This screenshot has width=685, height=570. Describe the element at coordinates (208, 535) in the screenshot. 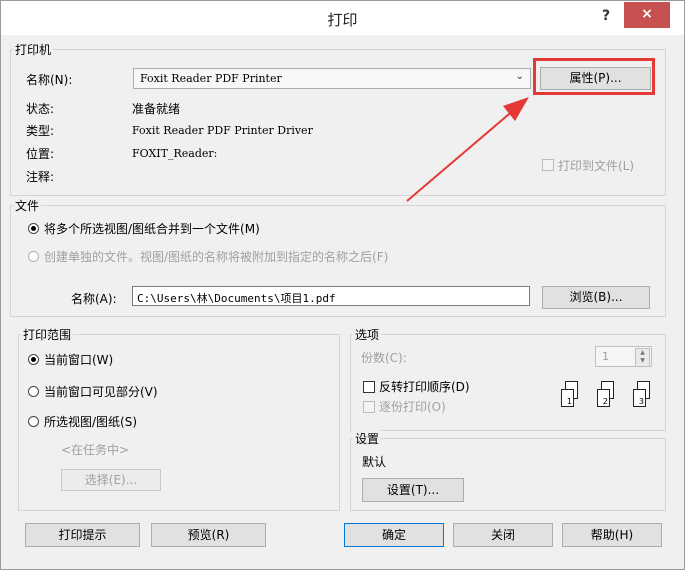

I see `preview-button: 预览(R)` at that location.